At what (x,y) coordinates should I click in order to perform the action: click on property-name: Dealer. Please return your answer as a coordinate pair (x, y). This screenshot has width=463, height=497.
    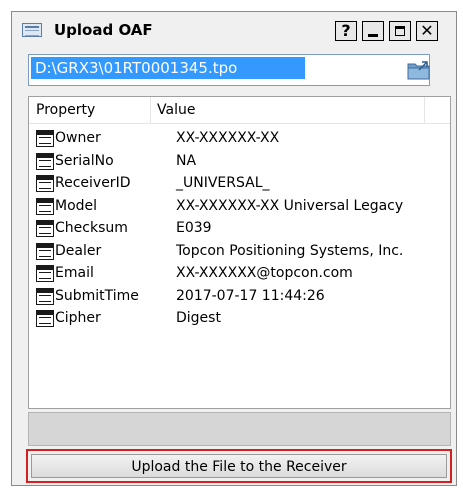
    Looking at the image, I should click on (78, 250).